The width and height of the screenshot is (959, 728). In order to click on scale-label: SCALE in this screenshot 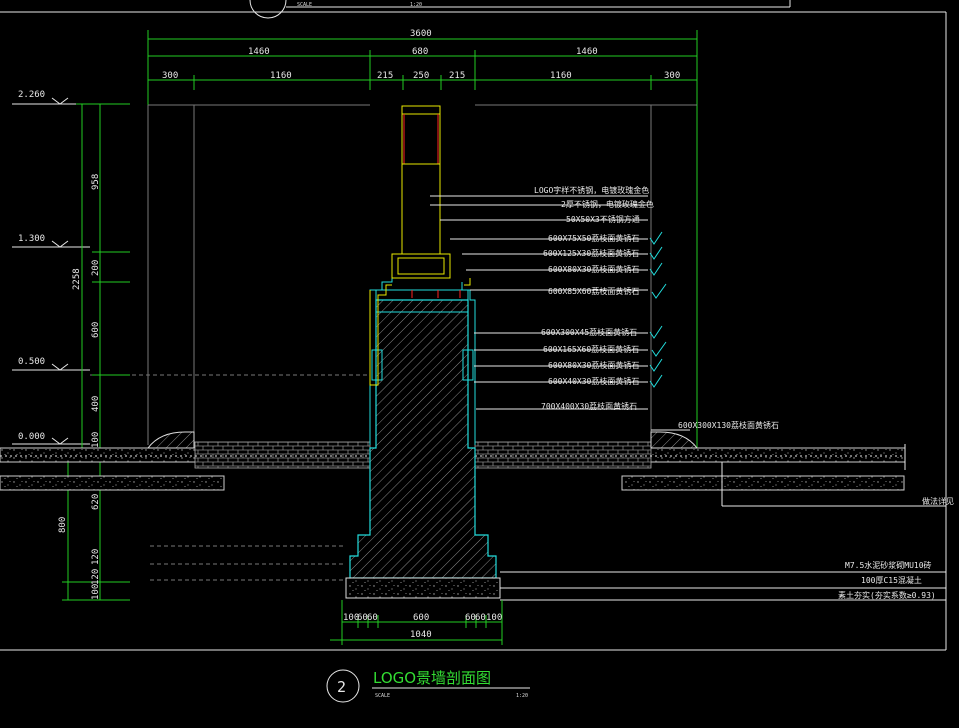, I will do `click(382, 696)`.